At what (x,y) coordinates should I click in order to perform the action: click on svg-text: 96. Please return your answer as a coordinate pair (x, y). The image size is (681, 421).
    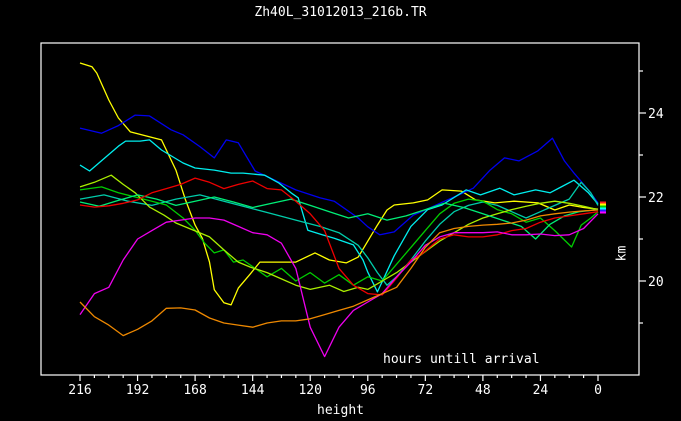
    Looking at the image, I should click on (368, 390).